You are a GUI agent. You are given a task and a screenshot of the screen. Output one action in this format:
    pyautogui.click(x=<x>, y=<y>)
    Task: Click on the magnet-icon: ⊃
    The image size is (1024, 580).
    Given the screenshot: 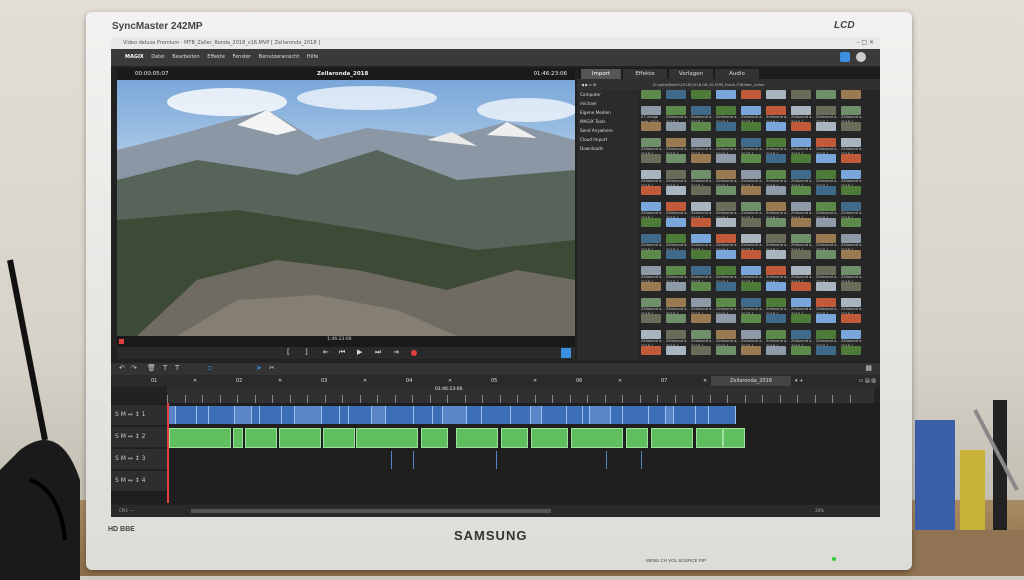 What is the action you would take?
    pyautogui.click(x=210, y=368)
    